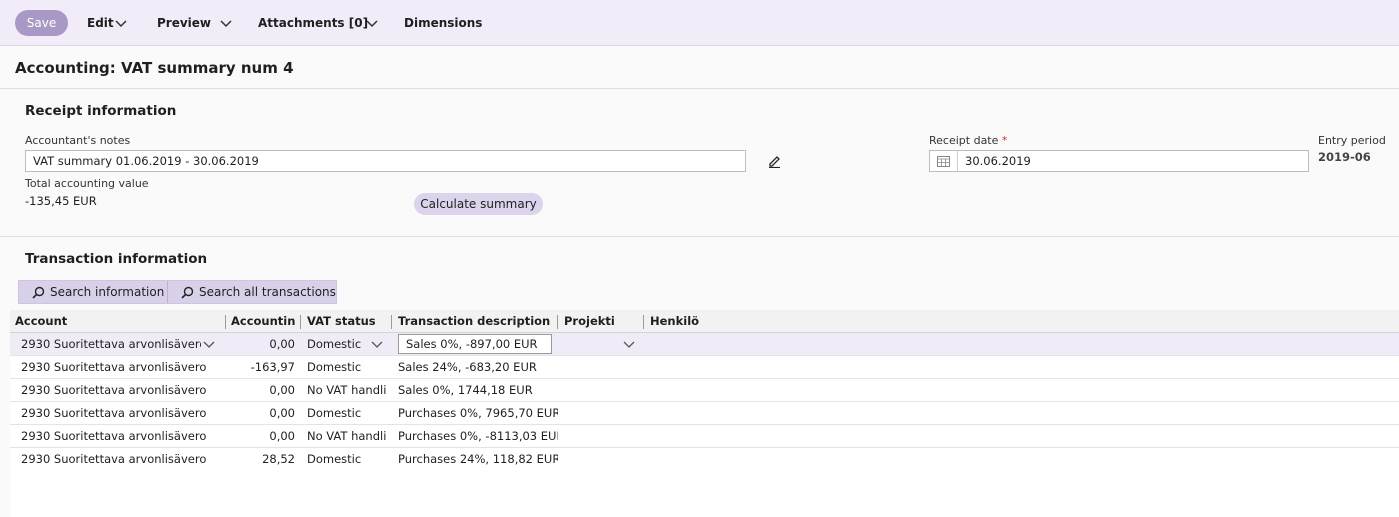  Describe the element at coordinates (690, 321) in the screenshot. I see `column-header-henkilo: Henkilö` at that location.